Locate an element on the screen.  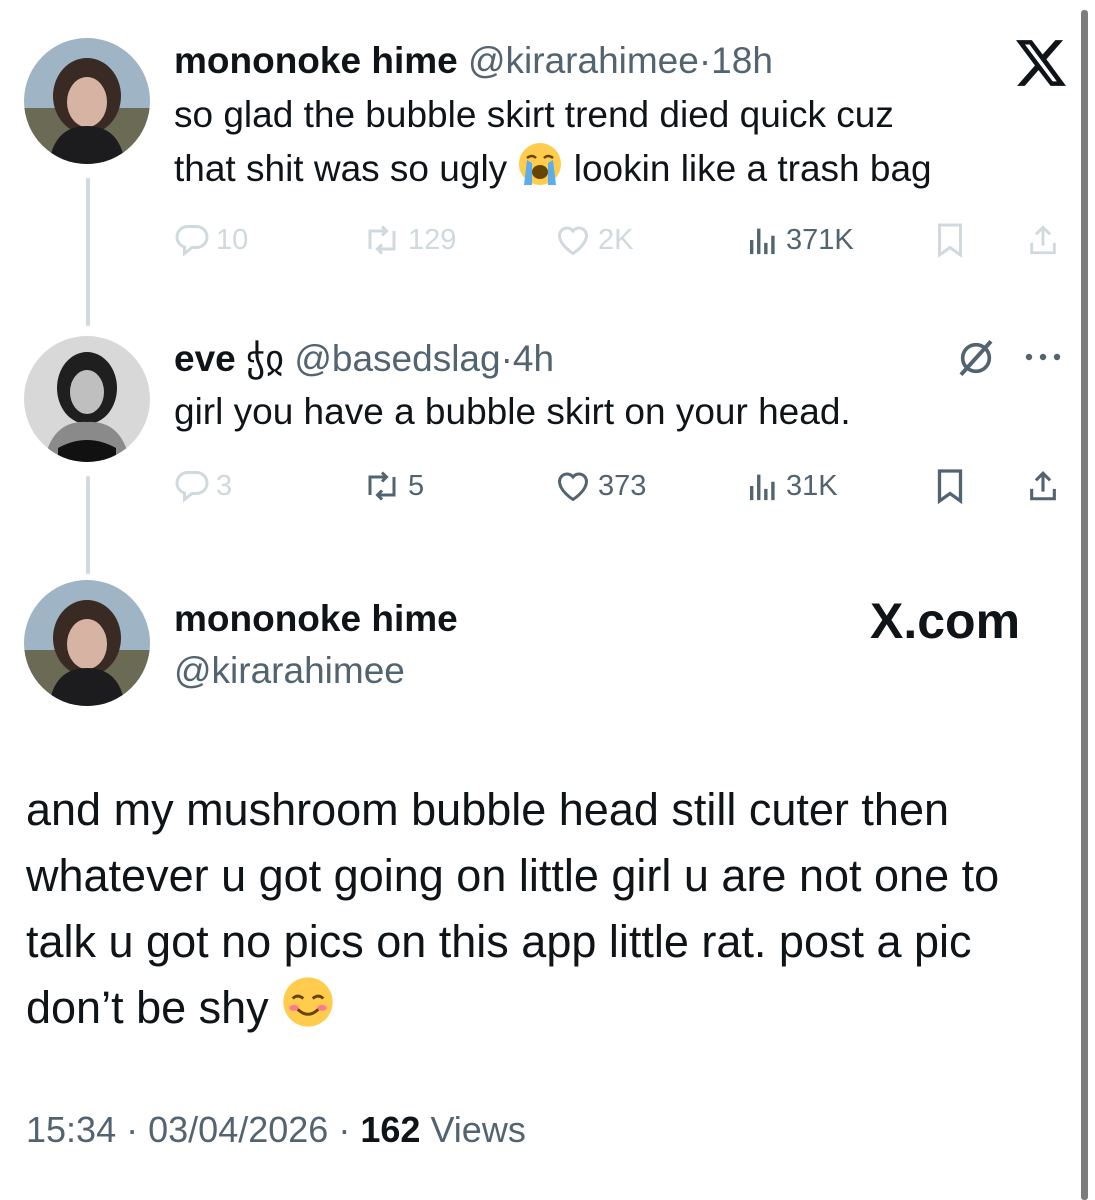
repost-count: 129 is located at coordinates (432, 239).